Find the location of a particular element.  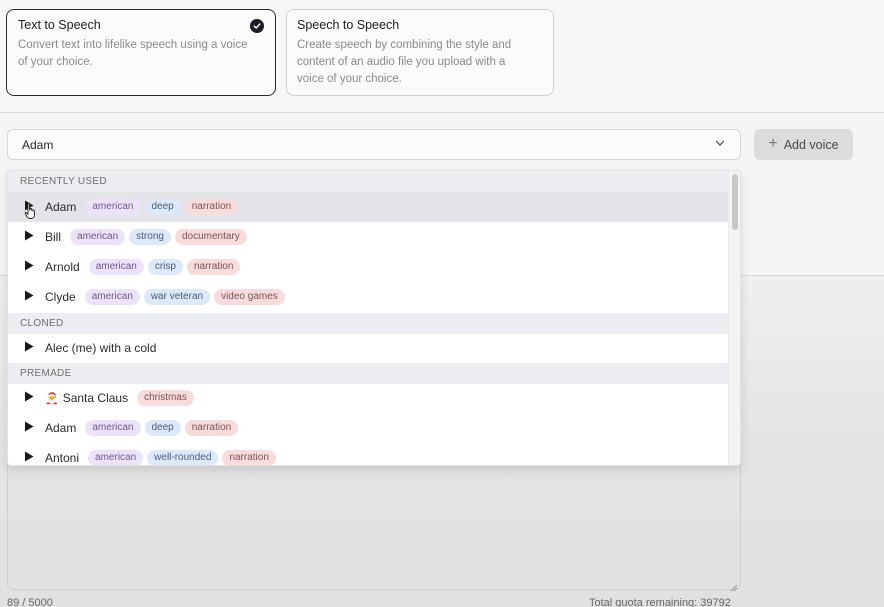

scrollbar-thumb is located at coordinates (735, 202).